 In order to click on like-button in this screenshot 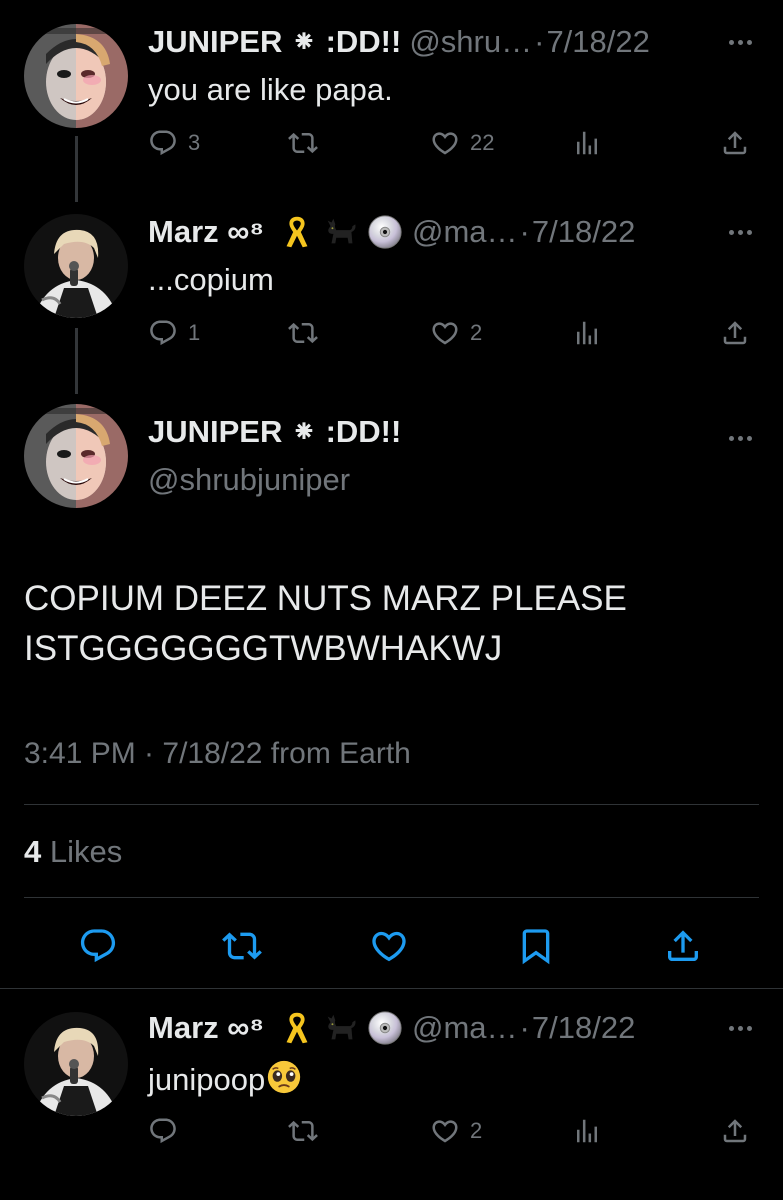, I will do `click(389, 946)`.